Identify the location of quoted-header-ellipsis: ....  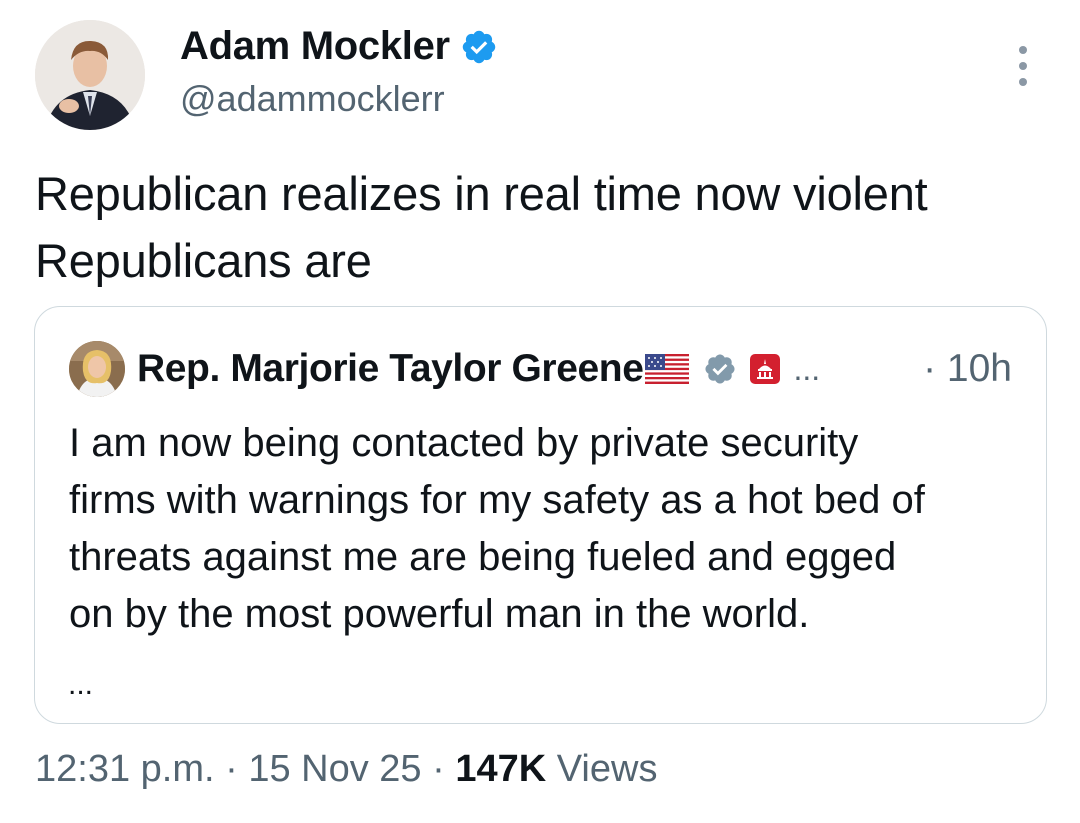
(807, 369).